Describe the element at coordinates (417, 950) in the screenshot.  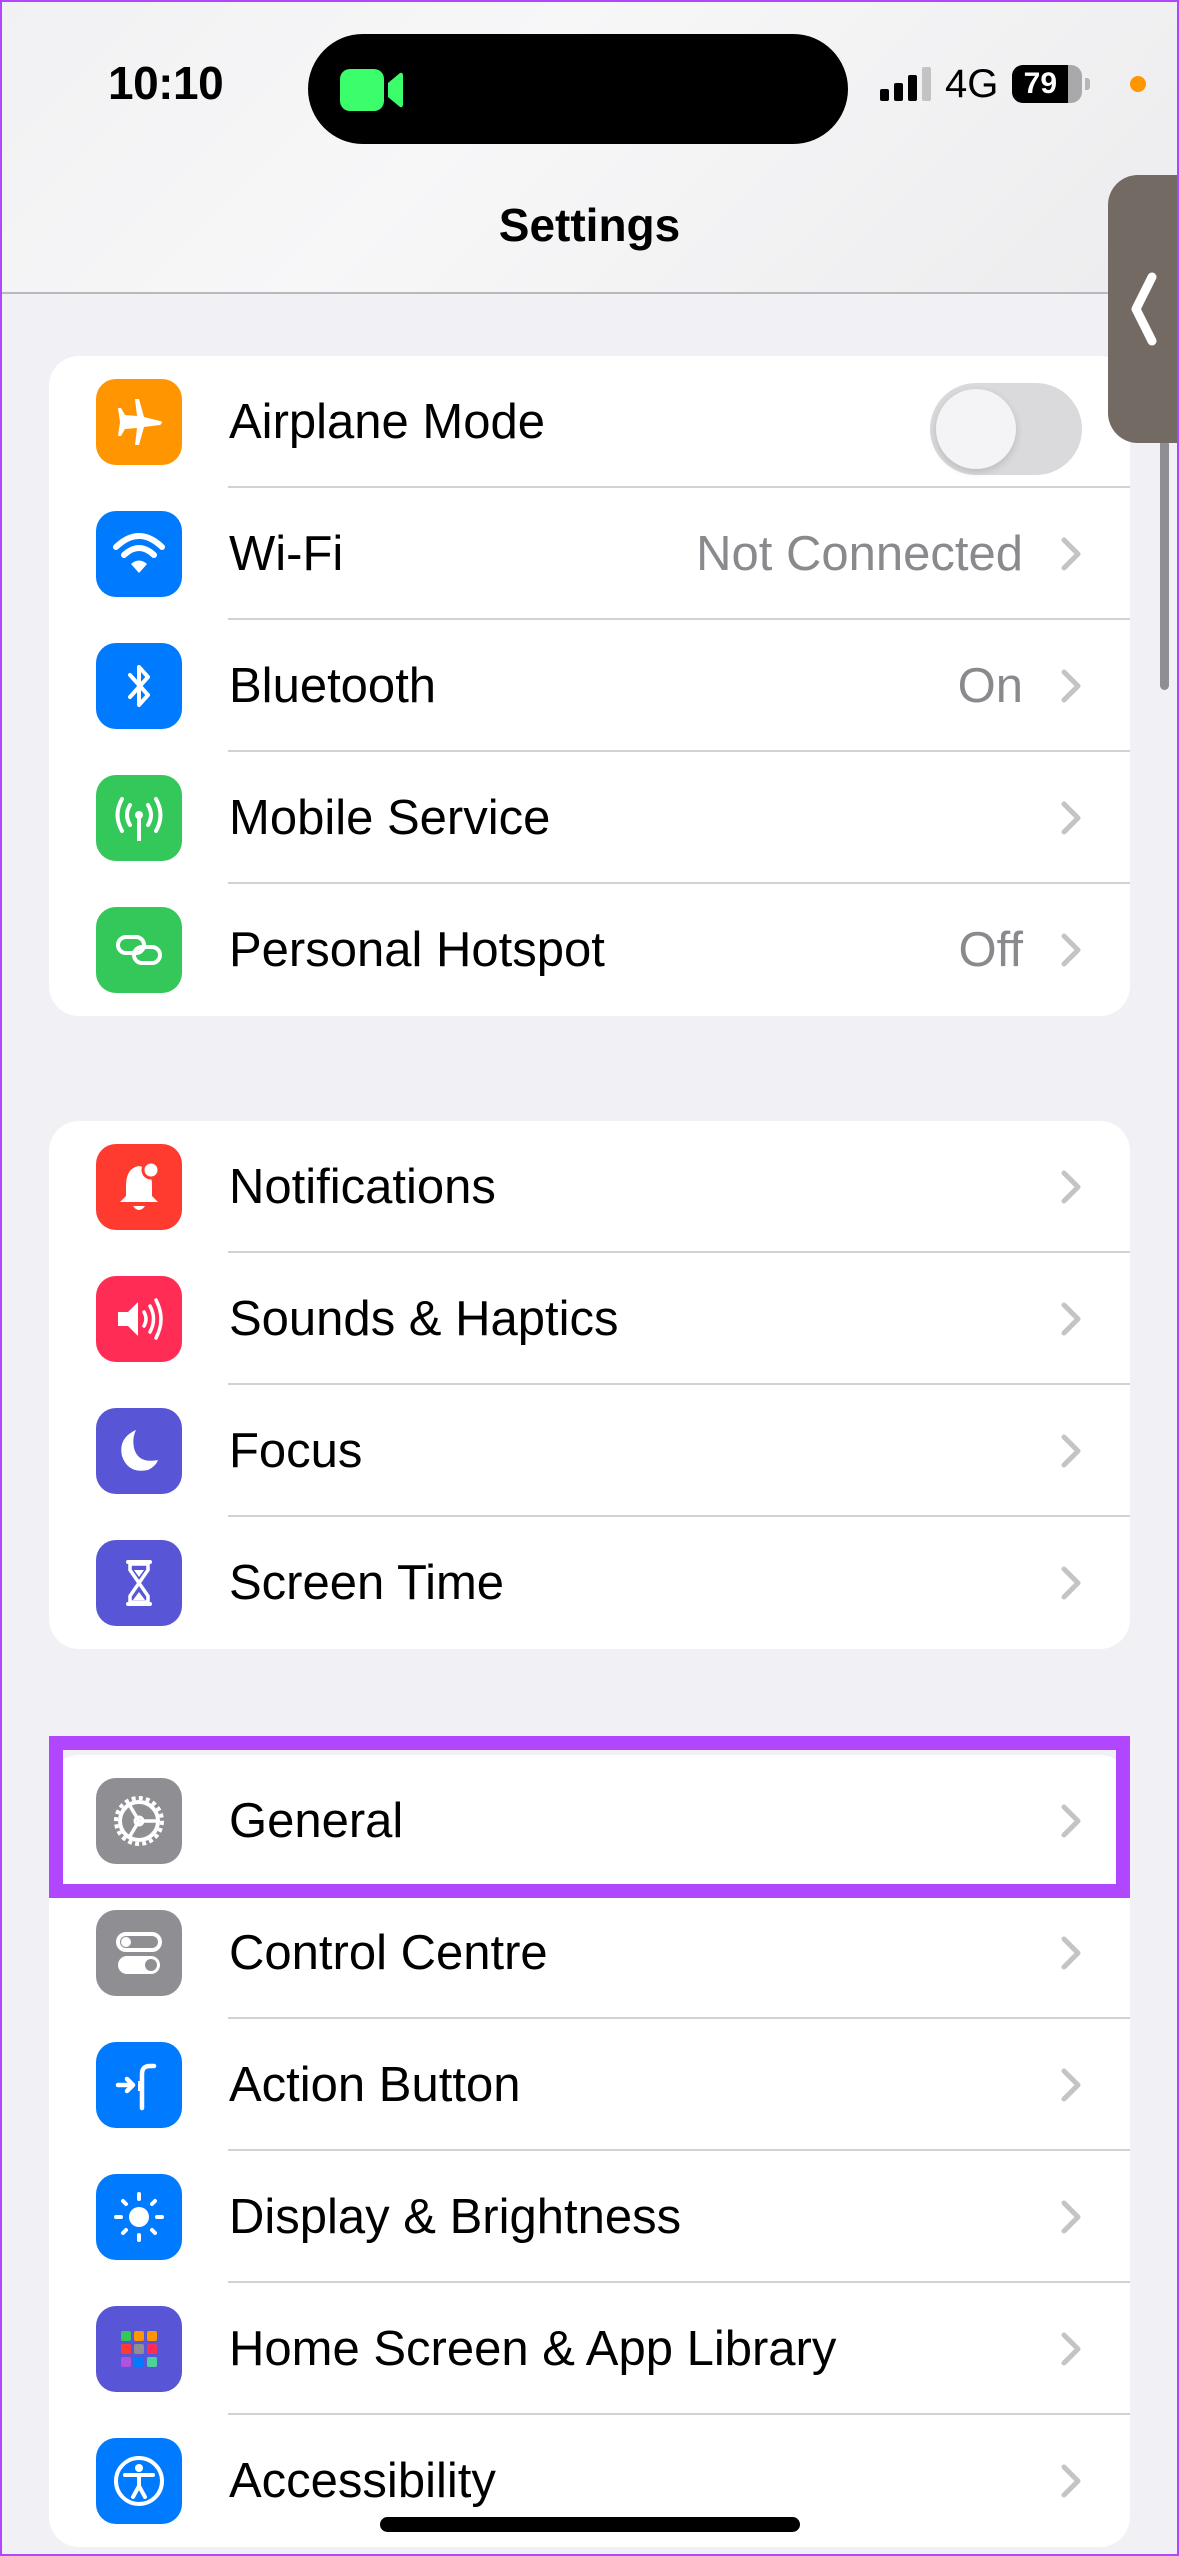
I see `row-label: Personal Hotspot` at that location.